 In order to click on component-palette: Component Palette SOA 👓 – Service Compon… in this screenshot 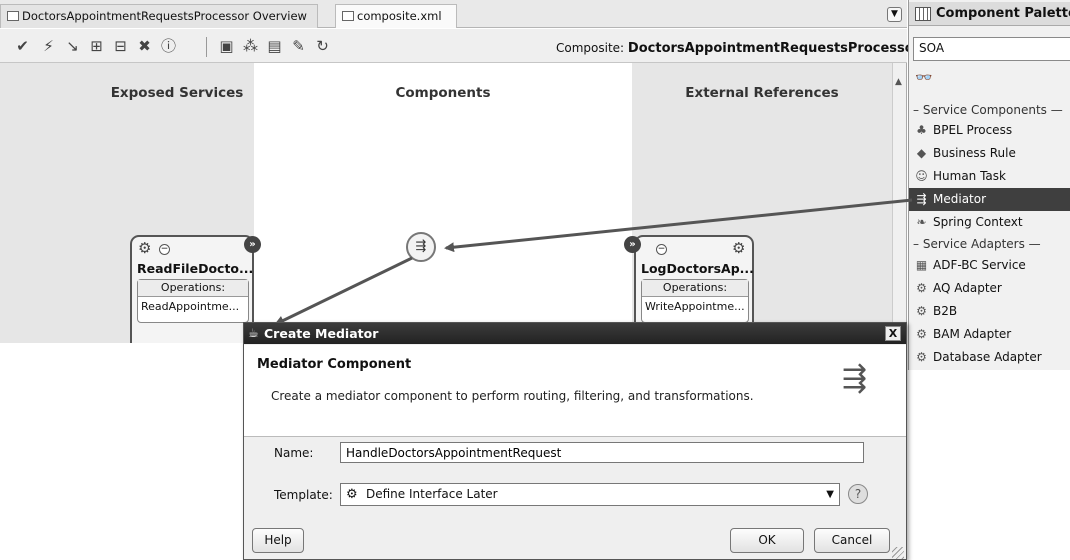, I will do `click(989, 185)`.